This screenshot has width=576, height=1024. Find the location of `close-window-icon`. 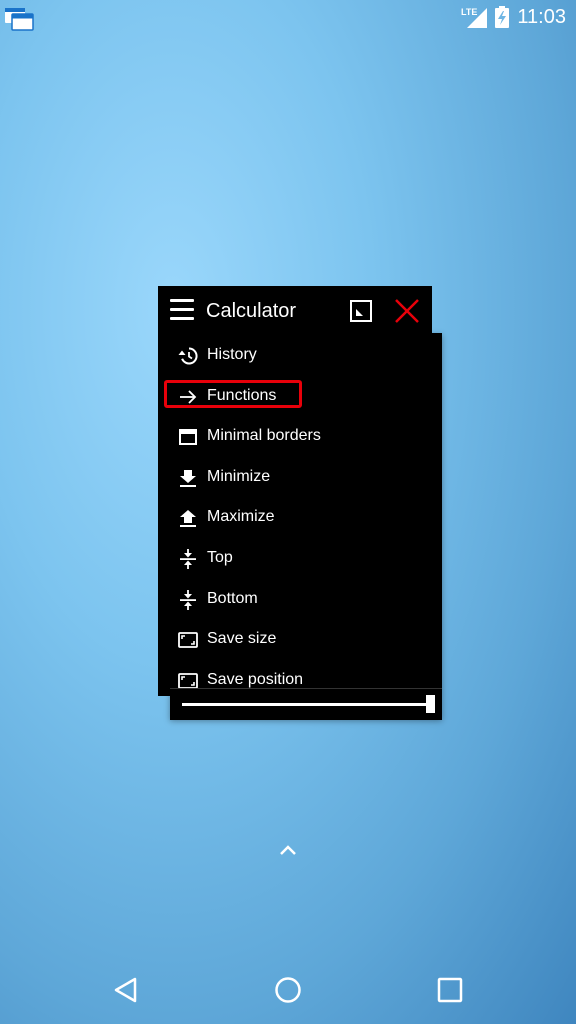

close-window-icon is located at coordinates (407, 311).